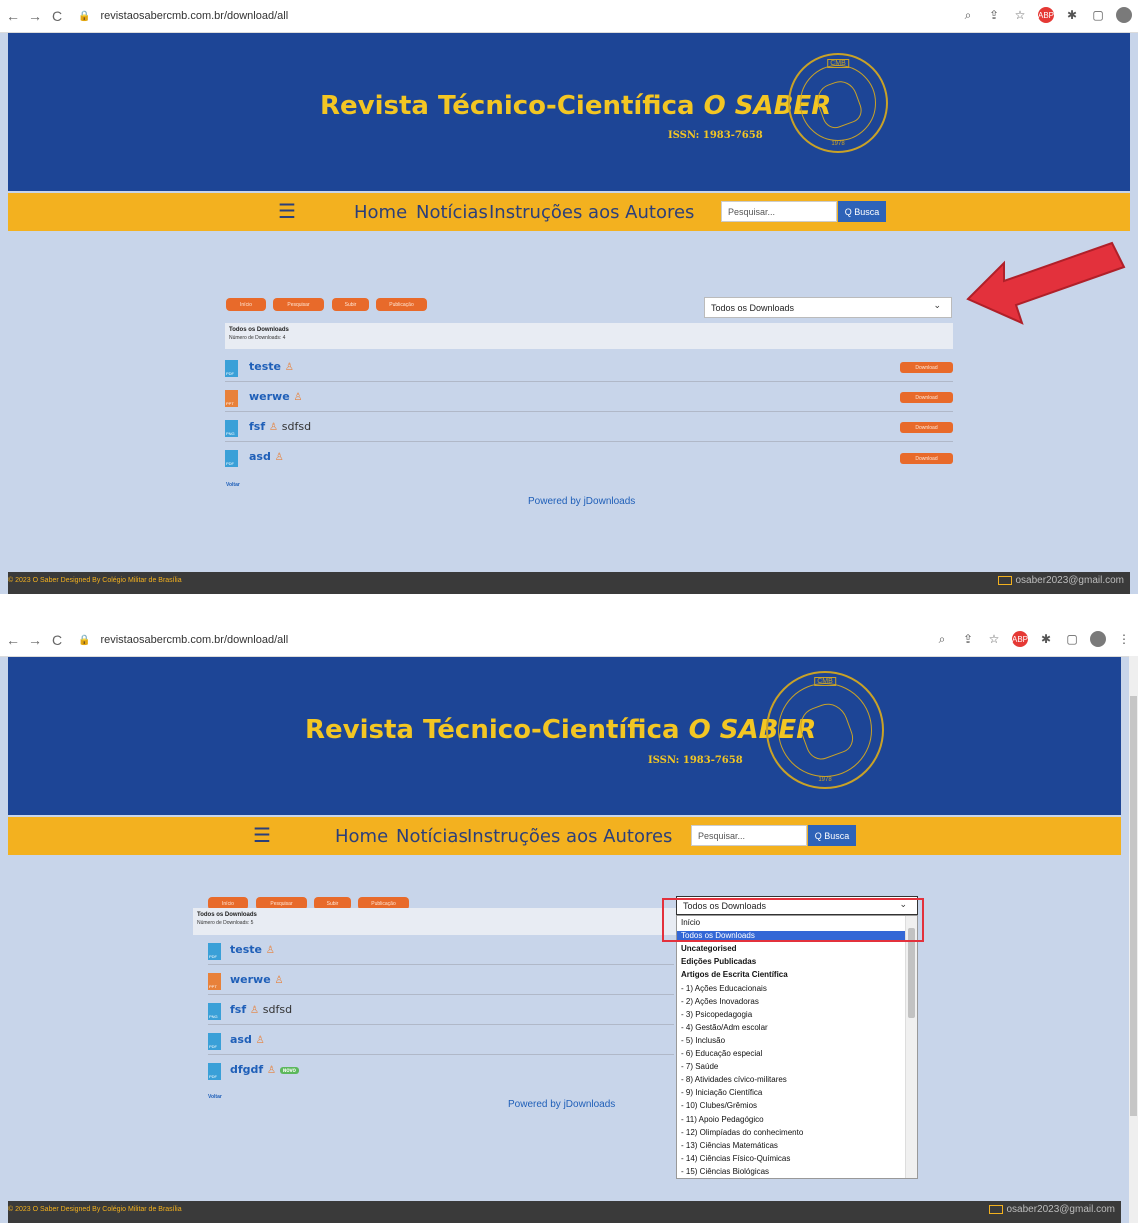 The height and width of the screenshot is (1223, 1138). What do you see at coordinates (716, 1014) in the screenshot?
I see `dropdown-option: - 3) Psicopedagogia` at bounding box center [716, 1014].